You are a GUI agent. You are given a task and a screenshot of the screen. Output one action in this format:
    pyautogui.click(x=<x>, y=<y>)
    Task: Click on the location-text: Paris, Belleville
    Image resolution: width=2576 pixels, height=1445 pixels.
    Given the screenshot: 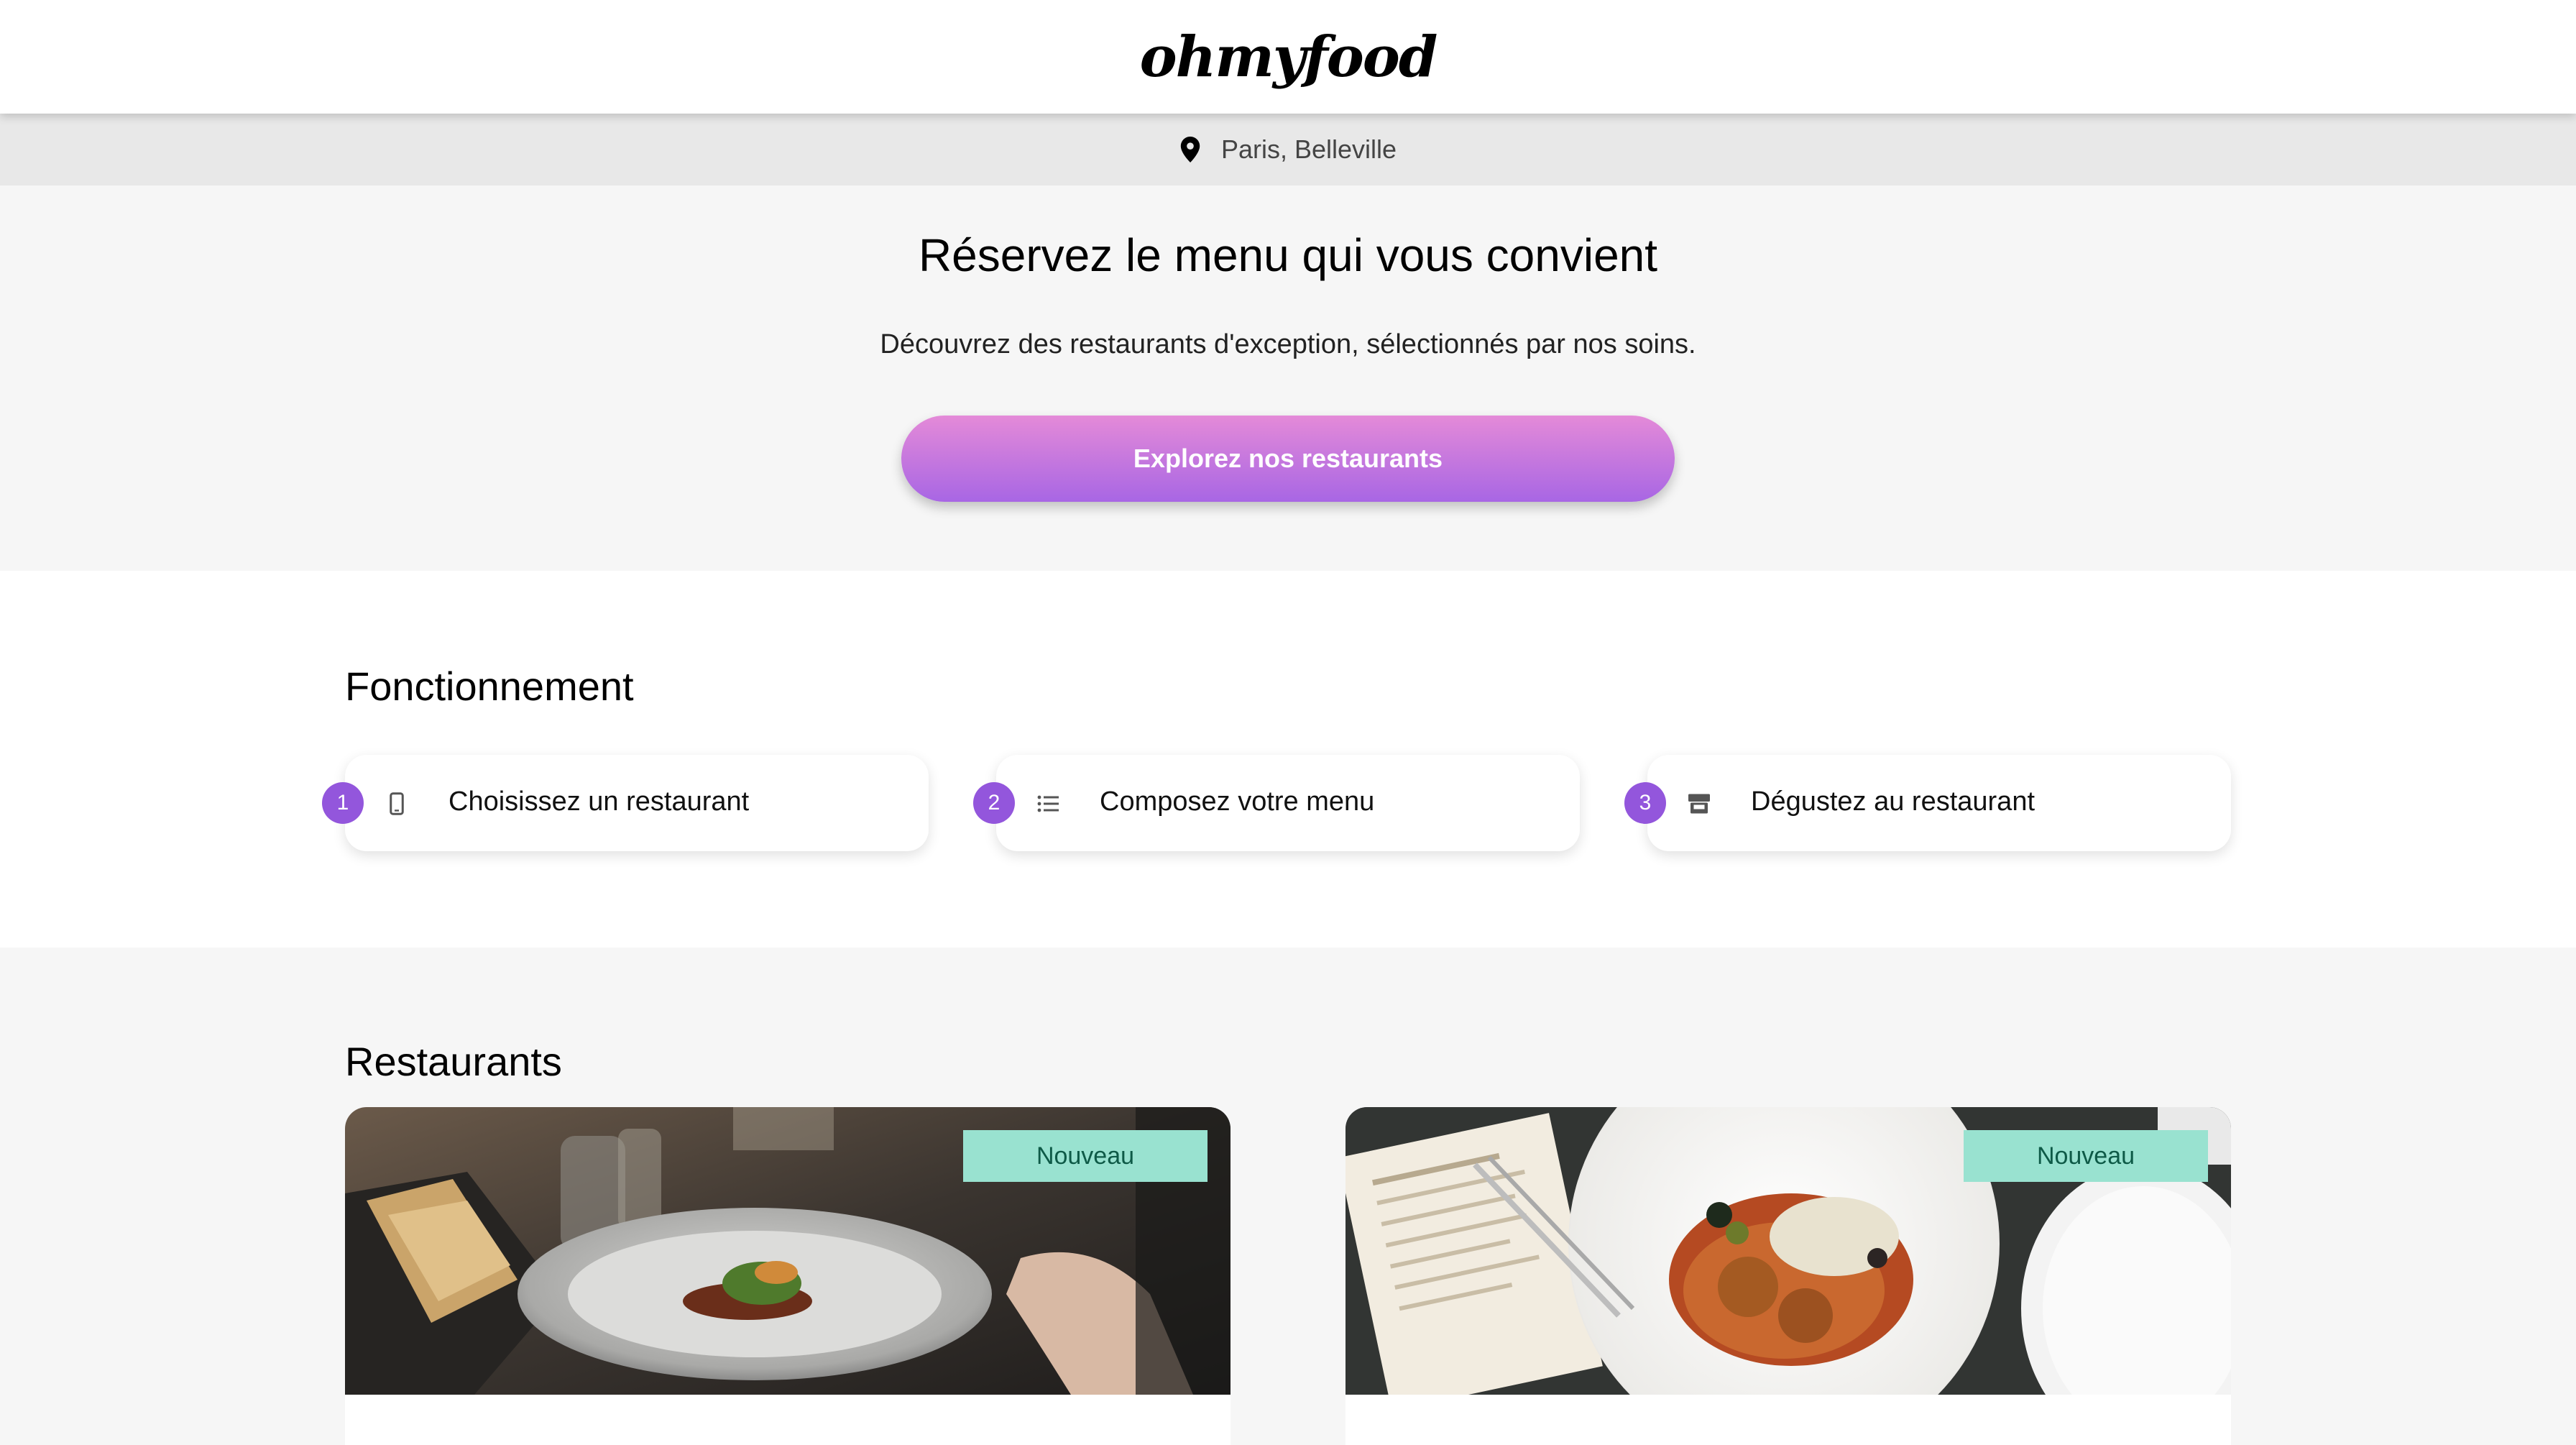 What is the action you would take?
    pyautogui.click(x=1308, y=149)
    